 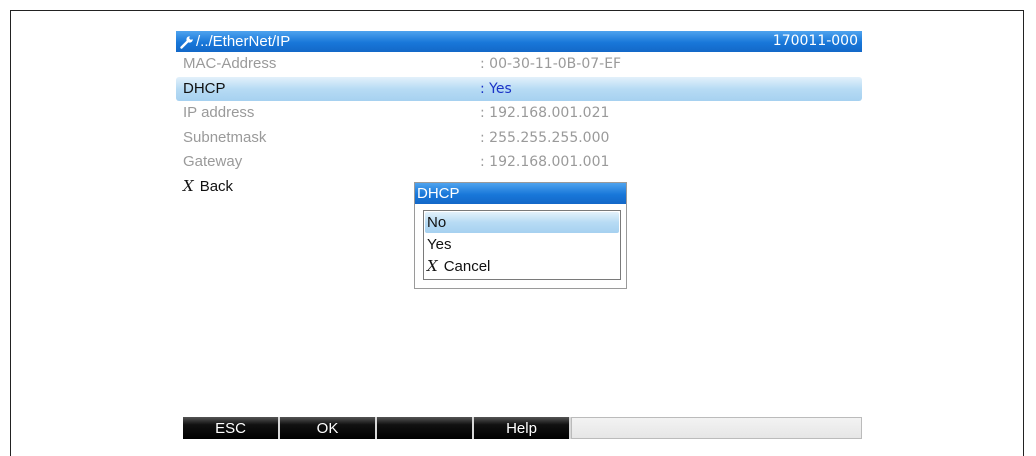 I want to click on menu-row-gateway: Gateway : 192.168.001.001, so click(x=519, y=162).